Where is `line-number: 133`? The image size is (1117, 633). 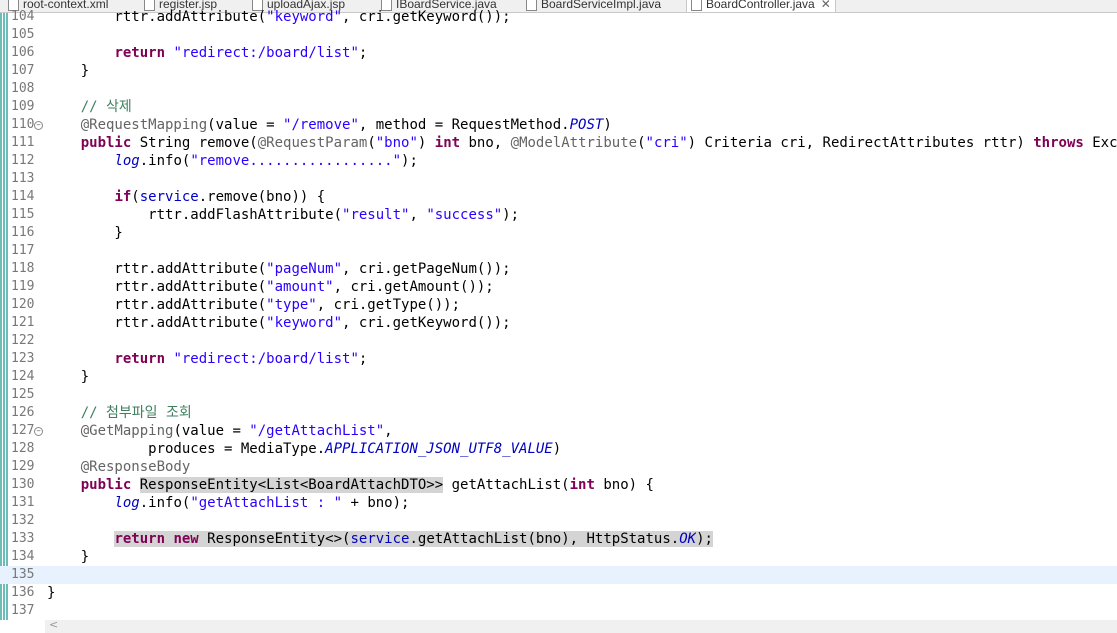 line-number: 133 is located at coordinates (23, 538).